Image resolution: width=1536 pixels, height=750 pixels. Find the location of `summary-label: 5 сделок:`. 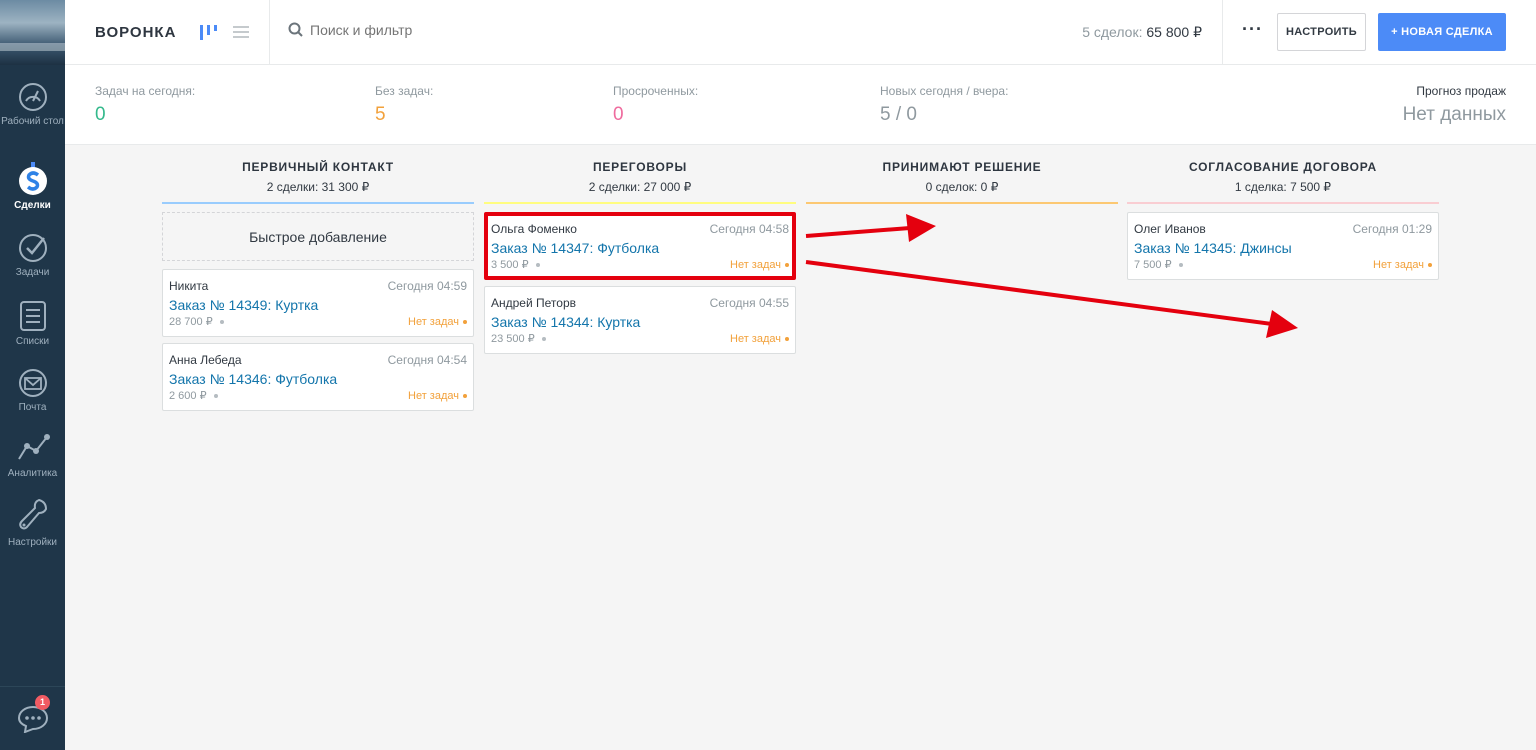

summary-label: 5 сделок: is located at coordinates (1112, 32).